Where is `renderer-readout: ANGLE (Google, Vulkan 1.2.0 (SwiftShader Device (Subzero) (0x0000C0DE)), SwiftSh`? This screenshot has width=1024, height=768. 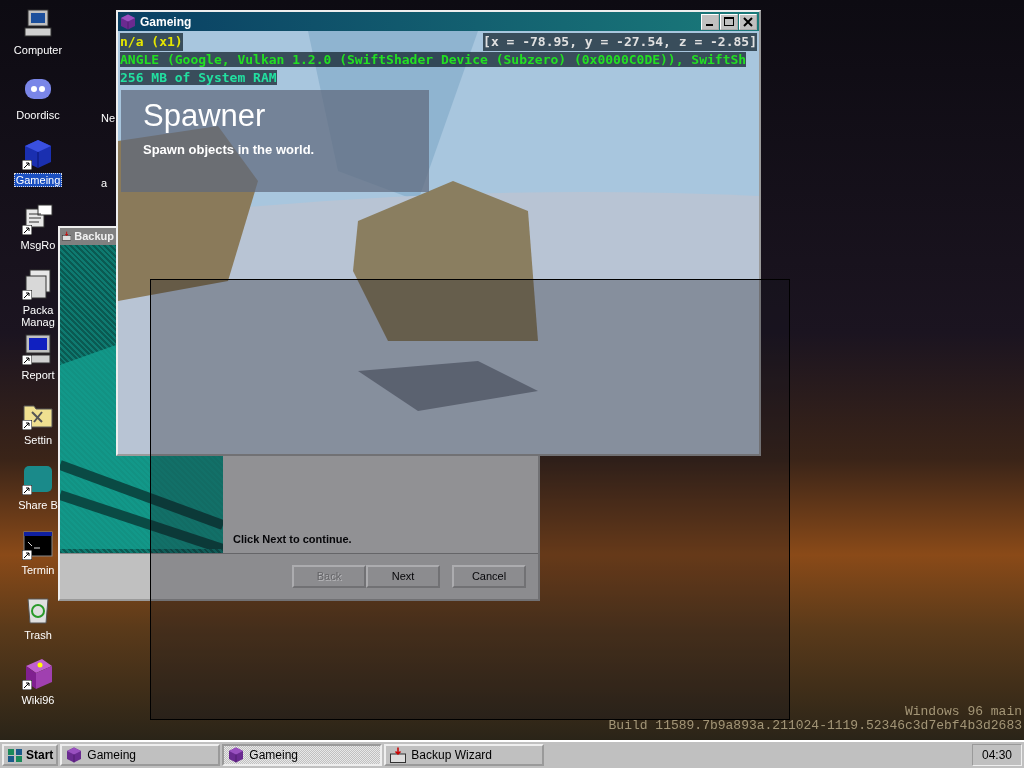 renderer-readout: ANGLE (Google, Vulkan 1.2.0 (SwiftShader Device (Subzero) (0x0000C0DE)), SwiftSh is located at coordinates (433, 59).